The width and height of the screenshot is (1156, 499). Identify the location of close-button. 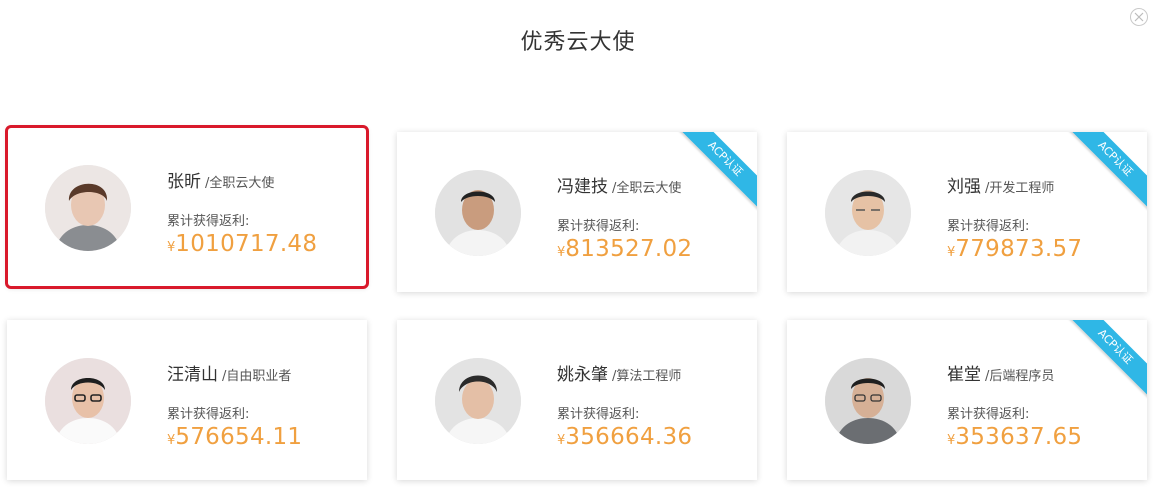
(1139, 17).